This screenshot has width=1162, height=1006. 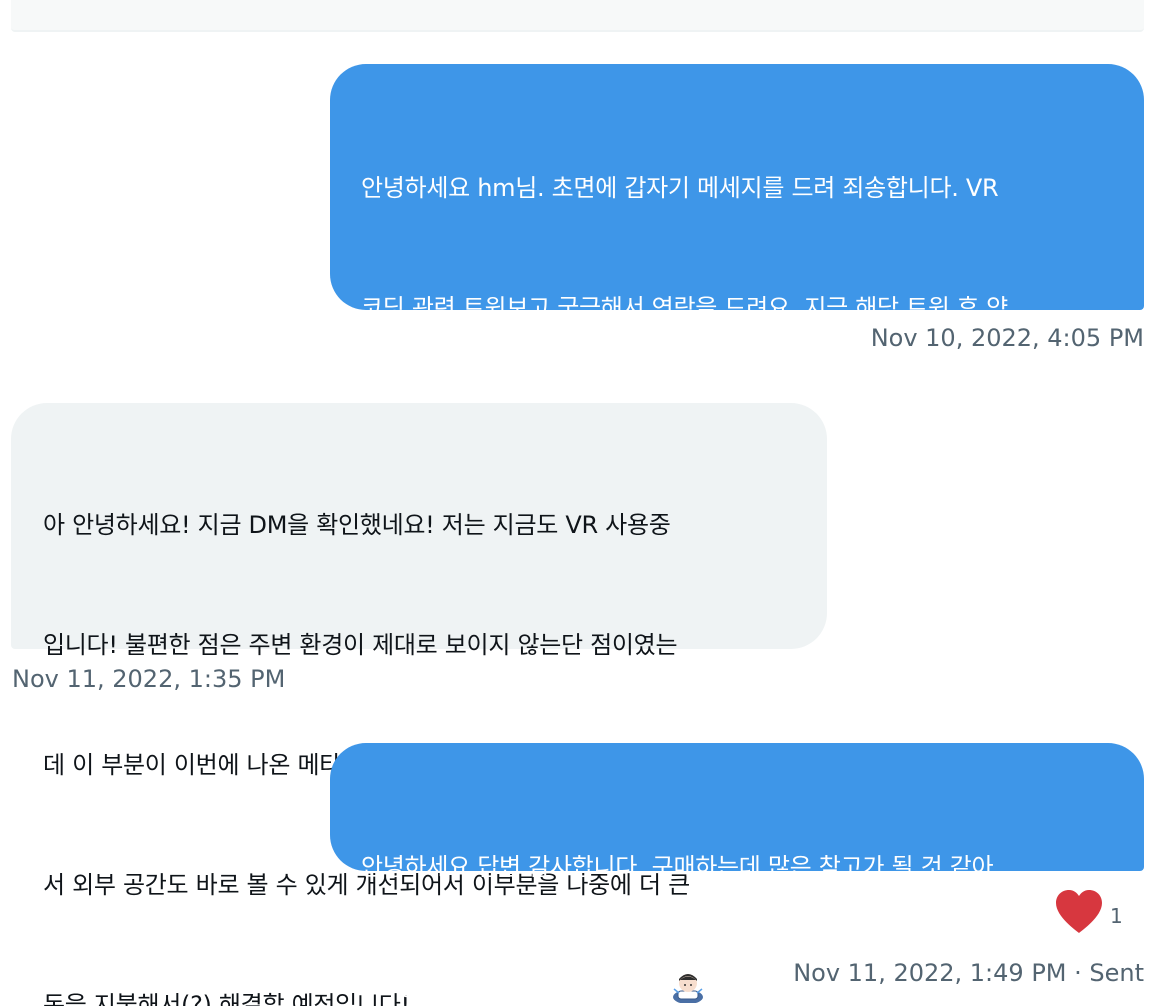 I want to click on message-text-line: 코딩 관련 트윗보고 궁금해서 연락을 드려요. 지금 해당 트윗 후 약, so click(x=684, y=308).